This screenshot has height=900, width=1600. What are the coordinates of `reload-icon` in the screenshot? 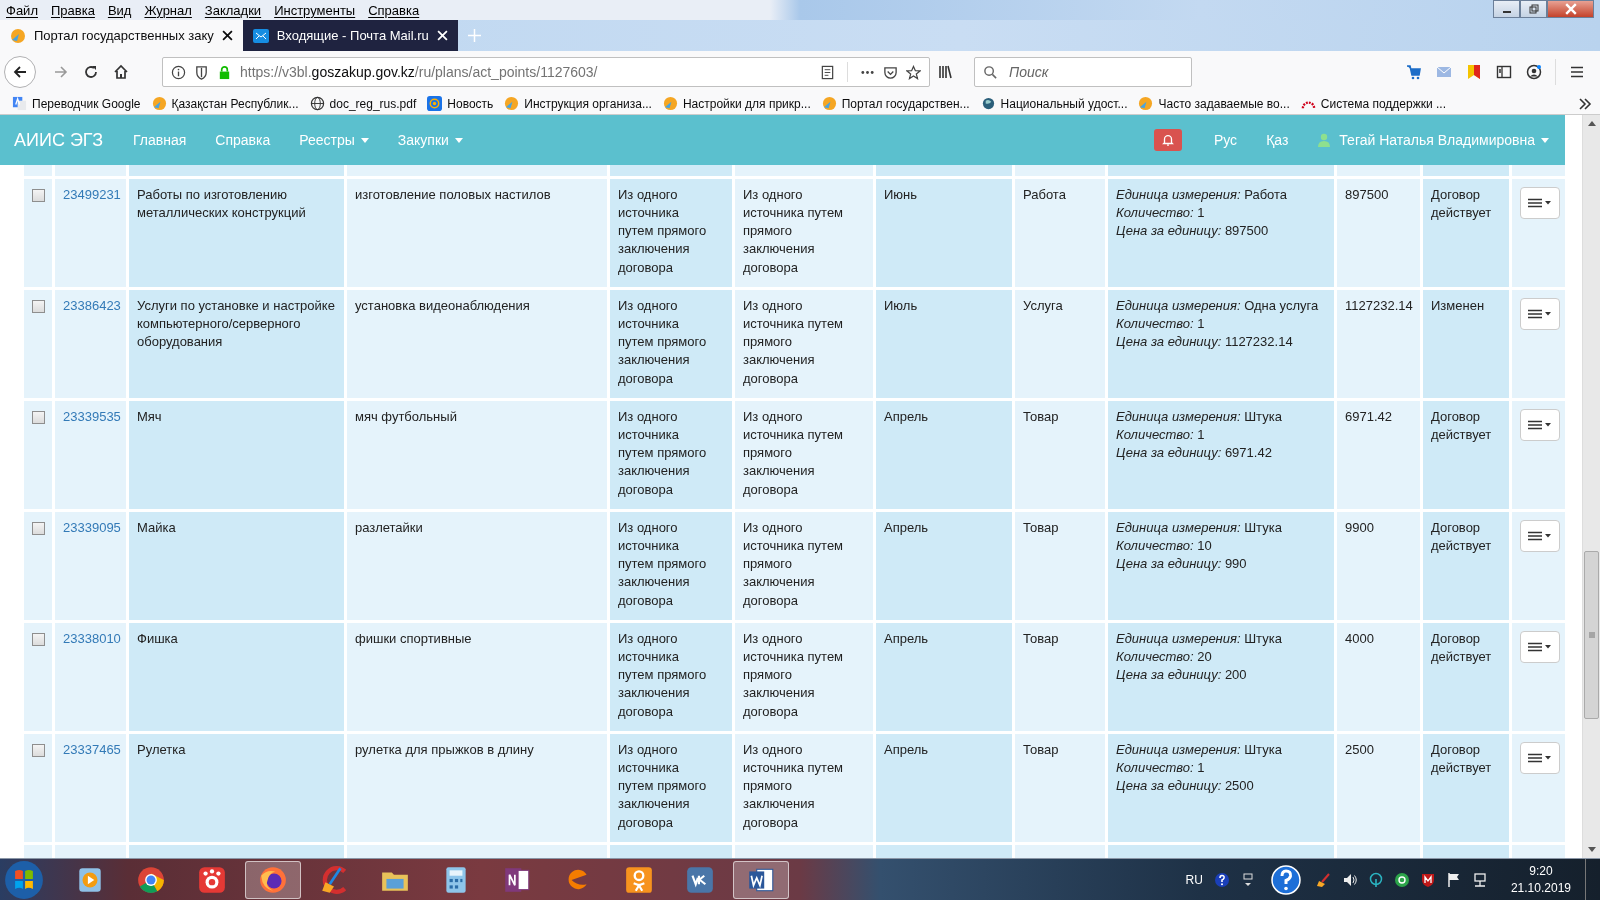 It's located at (91, 72).